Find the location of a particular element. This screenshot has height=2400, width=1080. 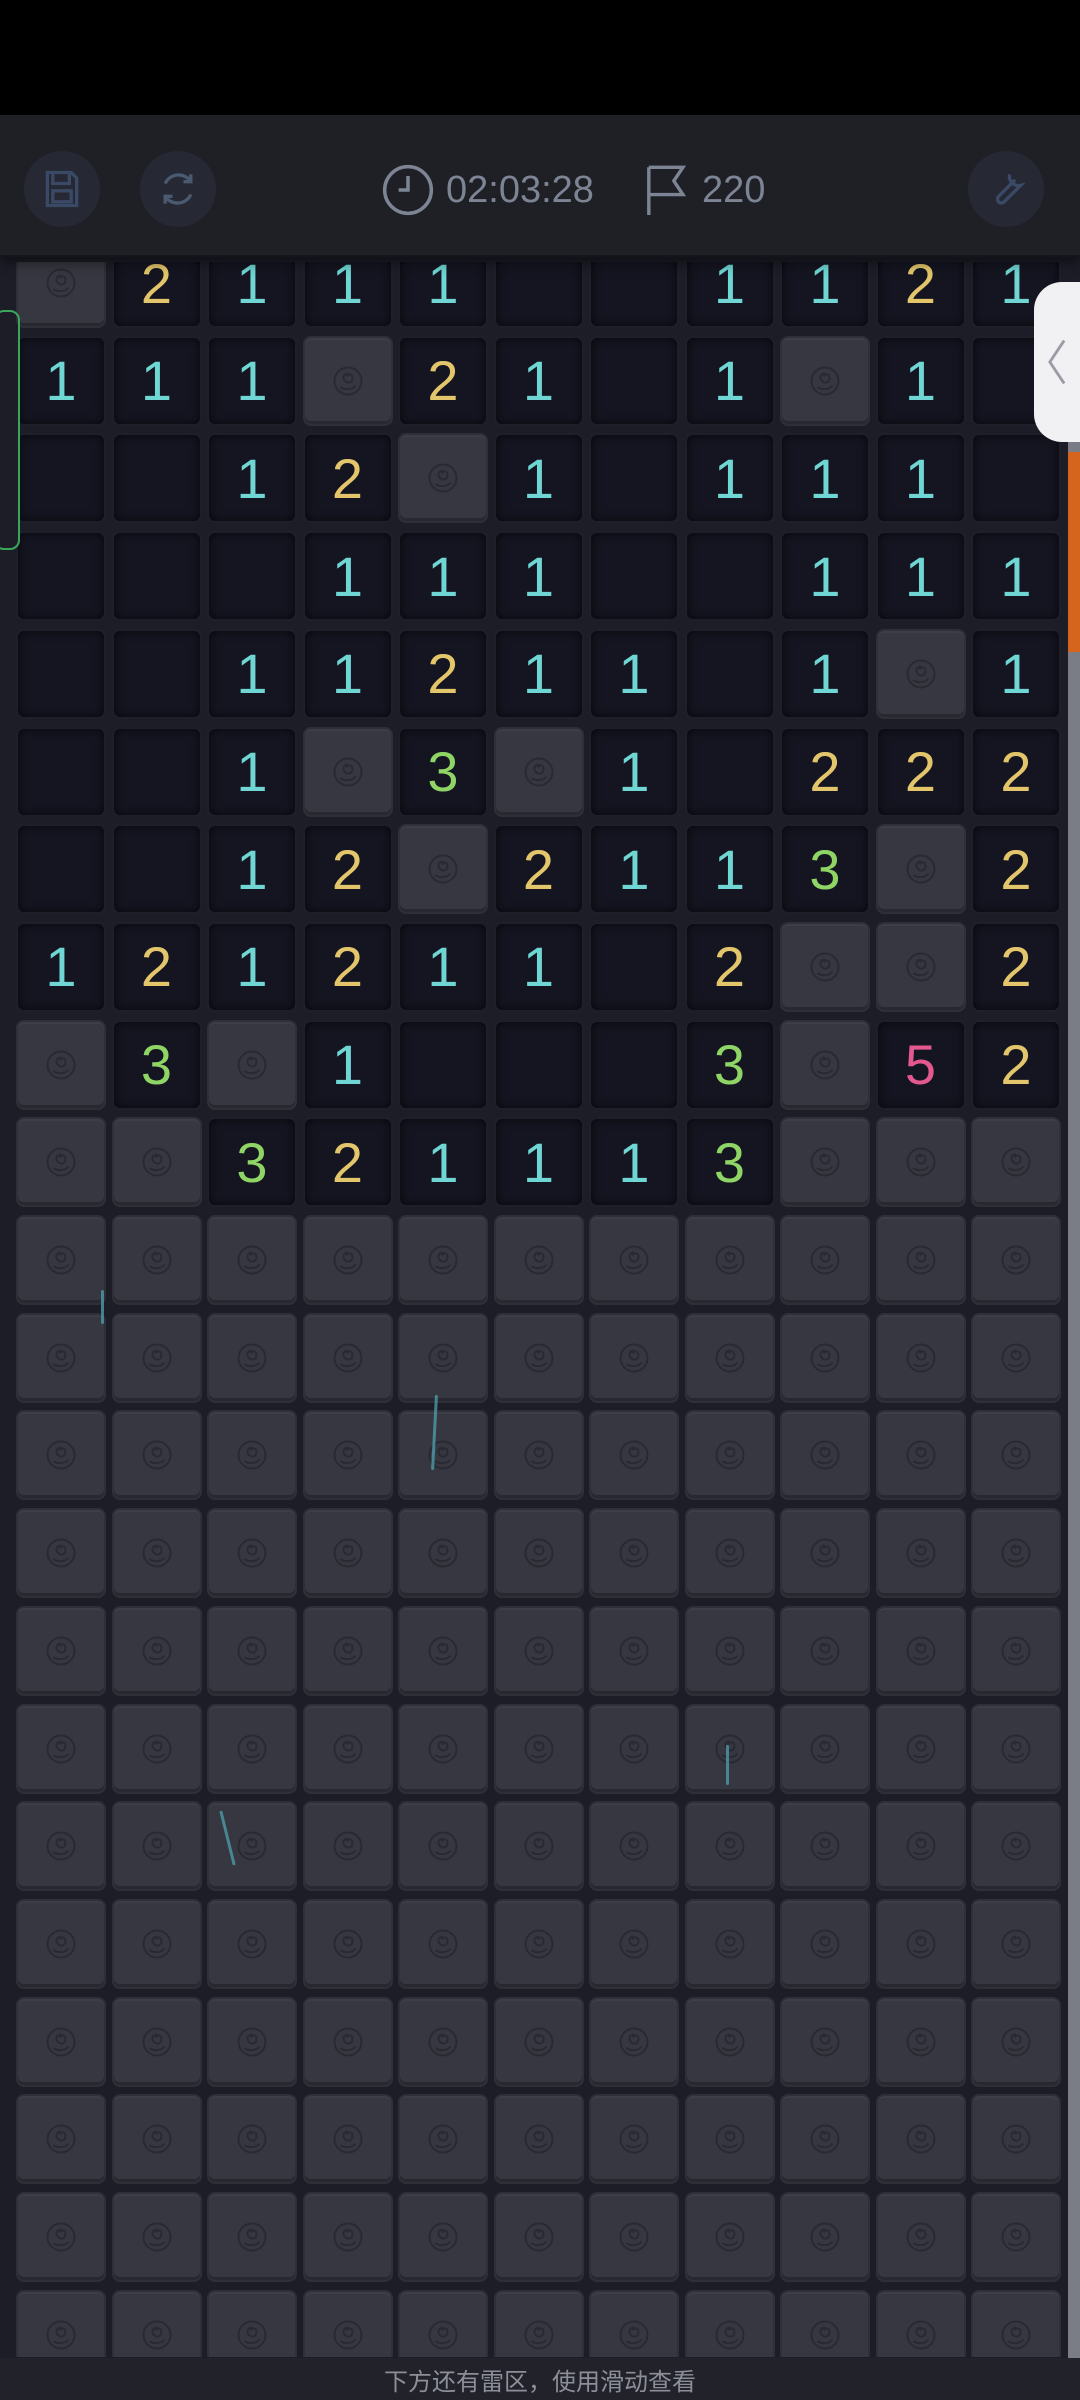

scrollbar-track is located at coordinates (1074, 1400).